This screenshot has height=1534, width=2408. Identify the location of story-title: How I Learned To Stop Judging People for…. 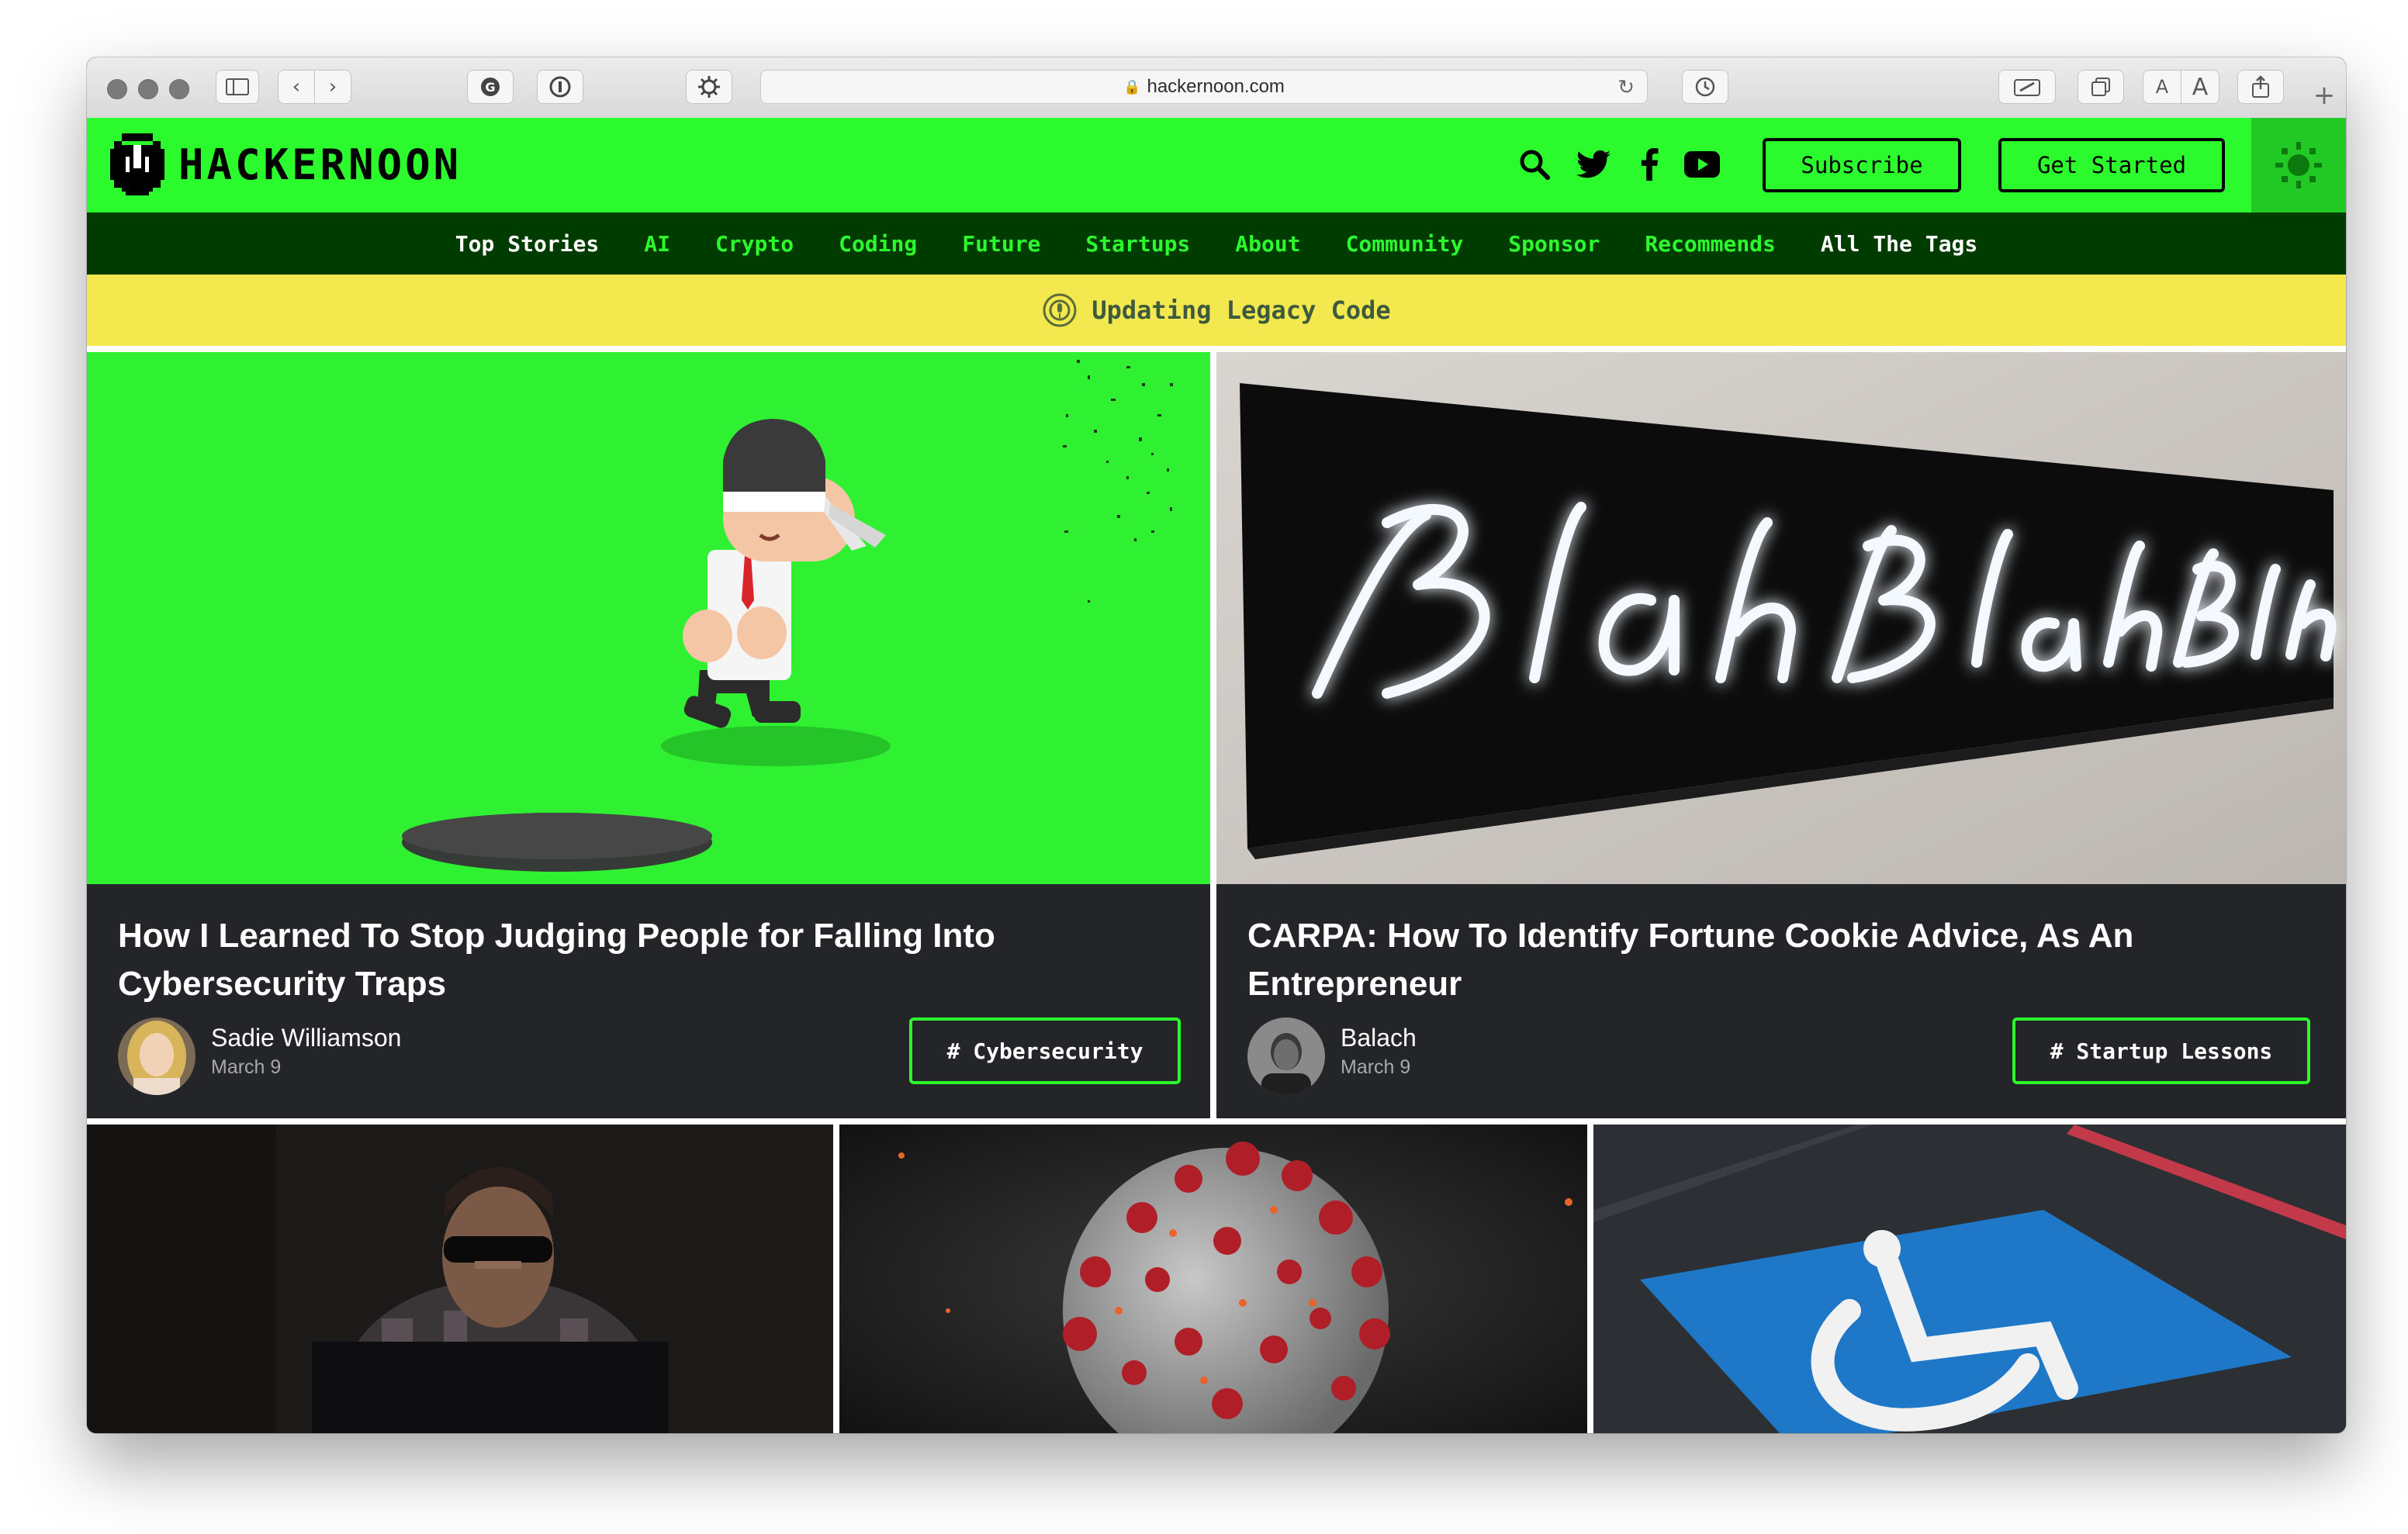
(645, 960).